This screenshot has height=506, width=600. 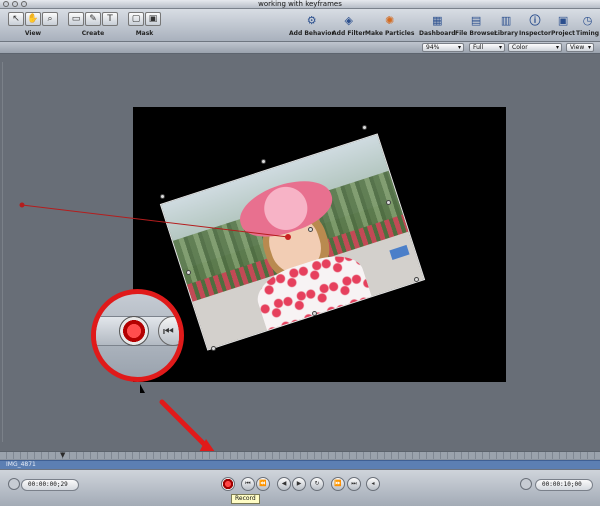 What do you see at coordinates (299, 484) in the screenshot?
I see `play-button: ▶` at bounding box center [299, 484].